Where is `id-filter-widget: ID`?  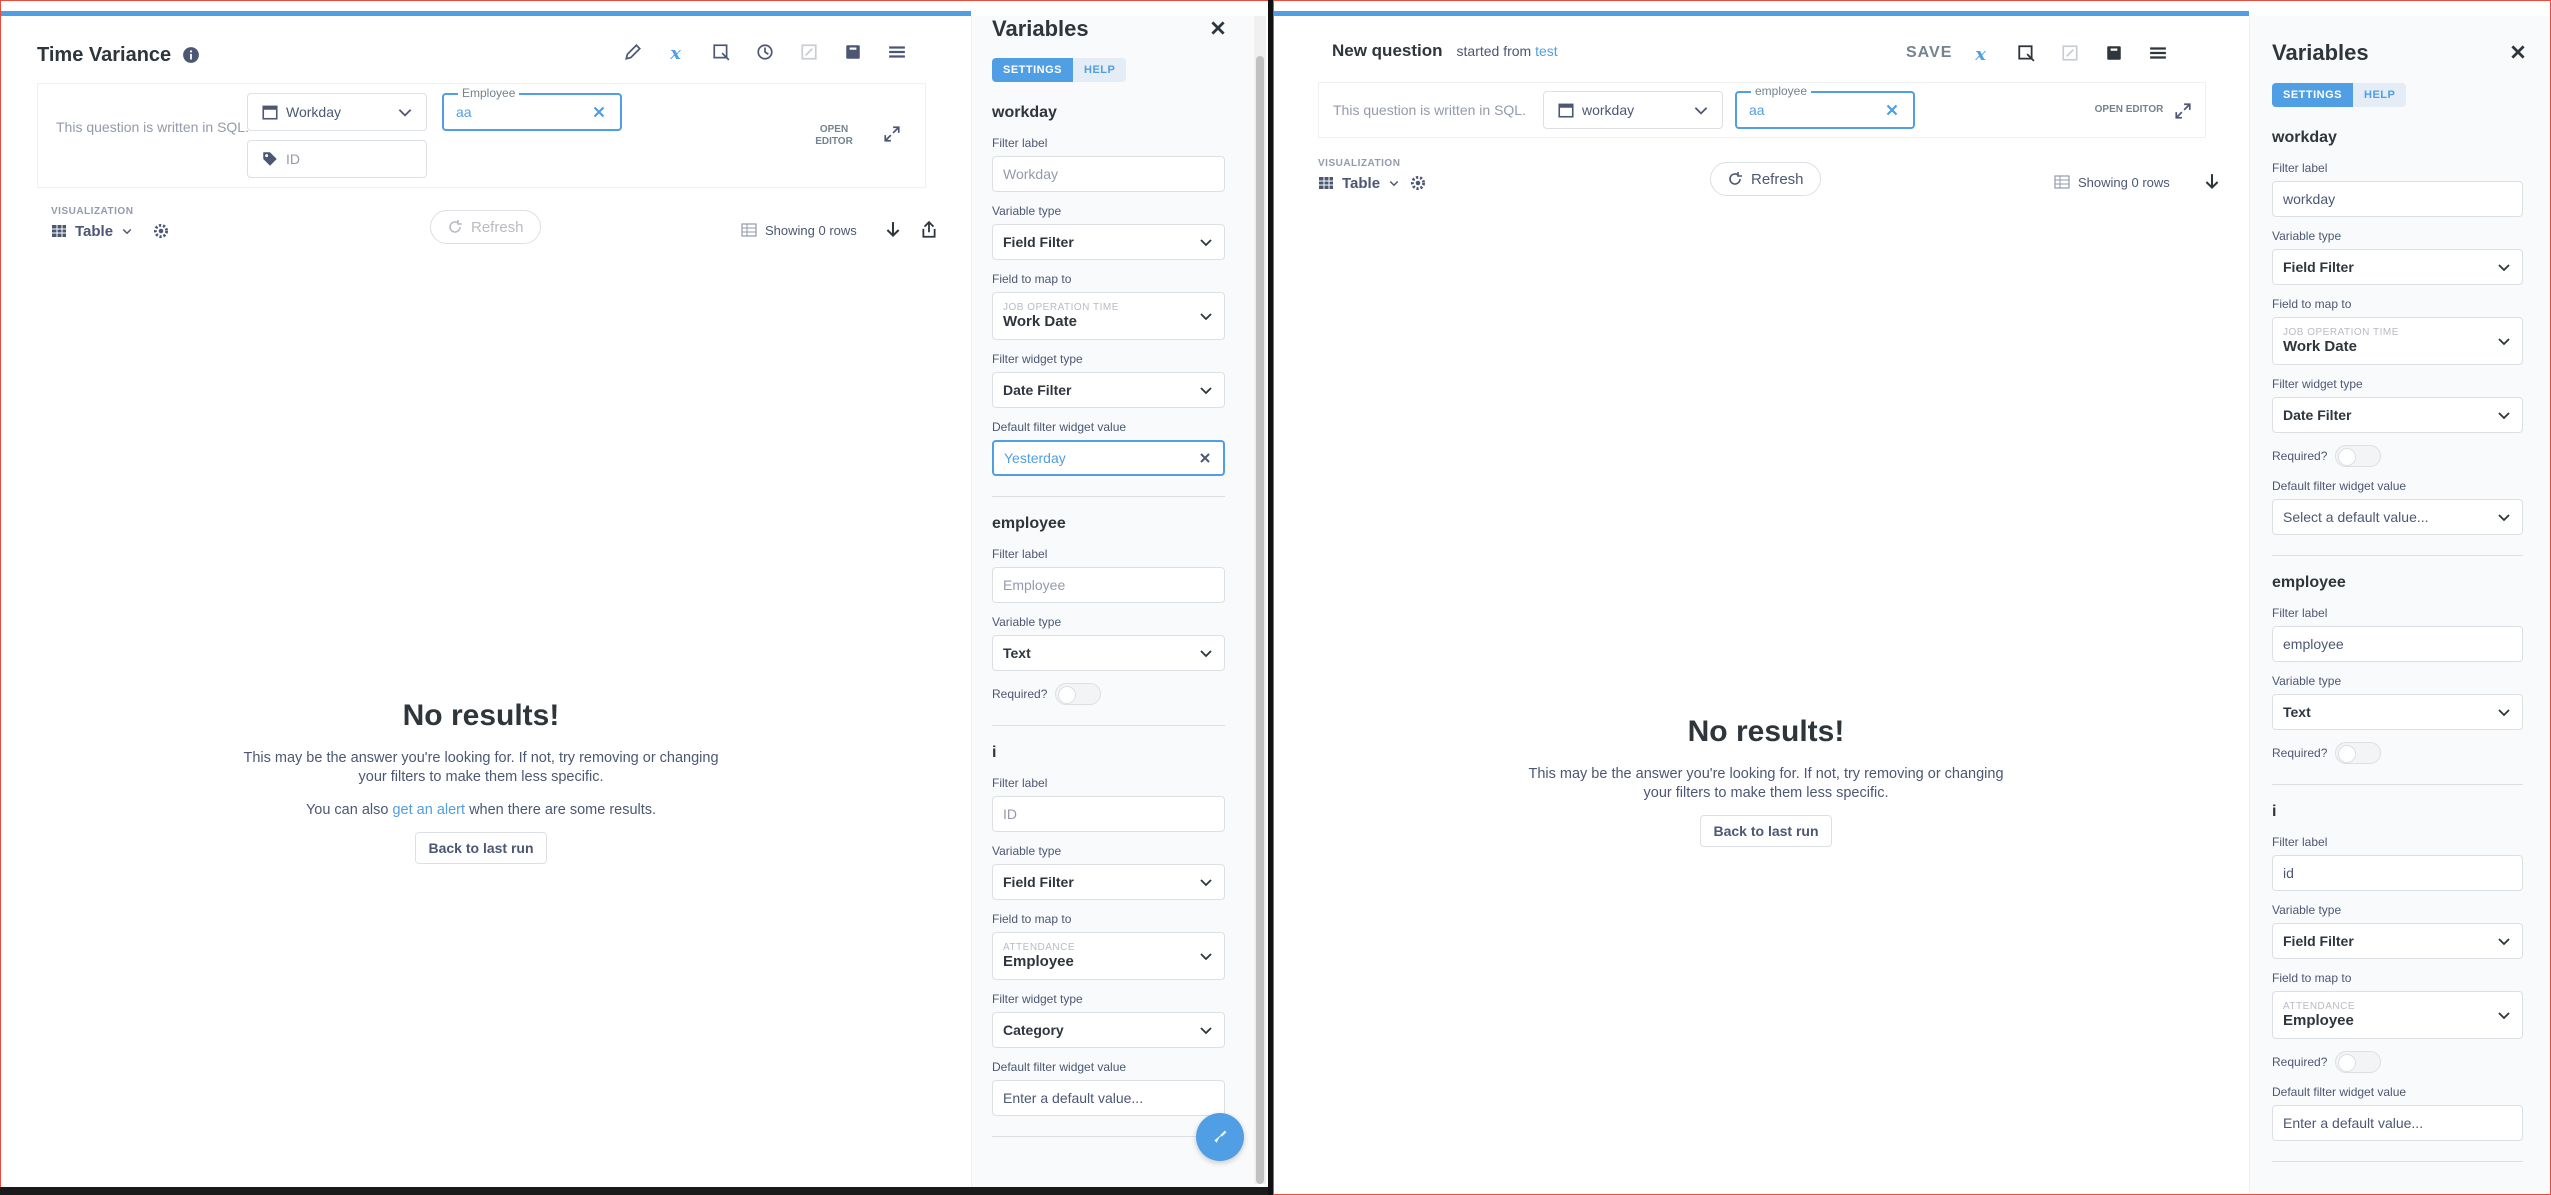 id-filter-widget: ID is located at coordinates (337, 159).